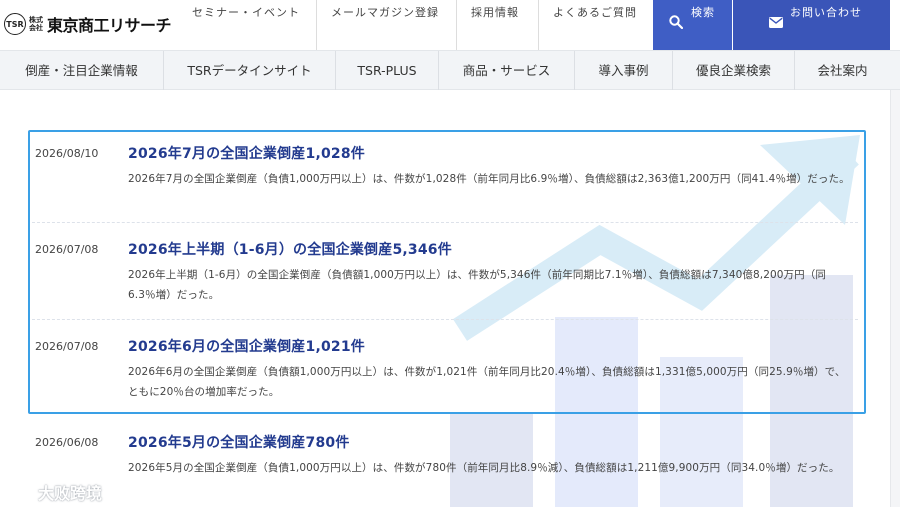  I want to click on top-link-recruit: 採用情報, so click(497, 25).